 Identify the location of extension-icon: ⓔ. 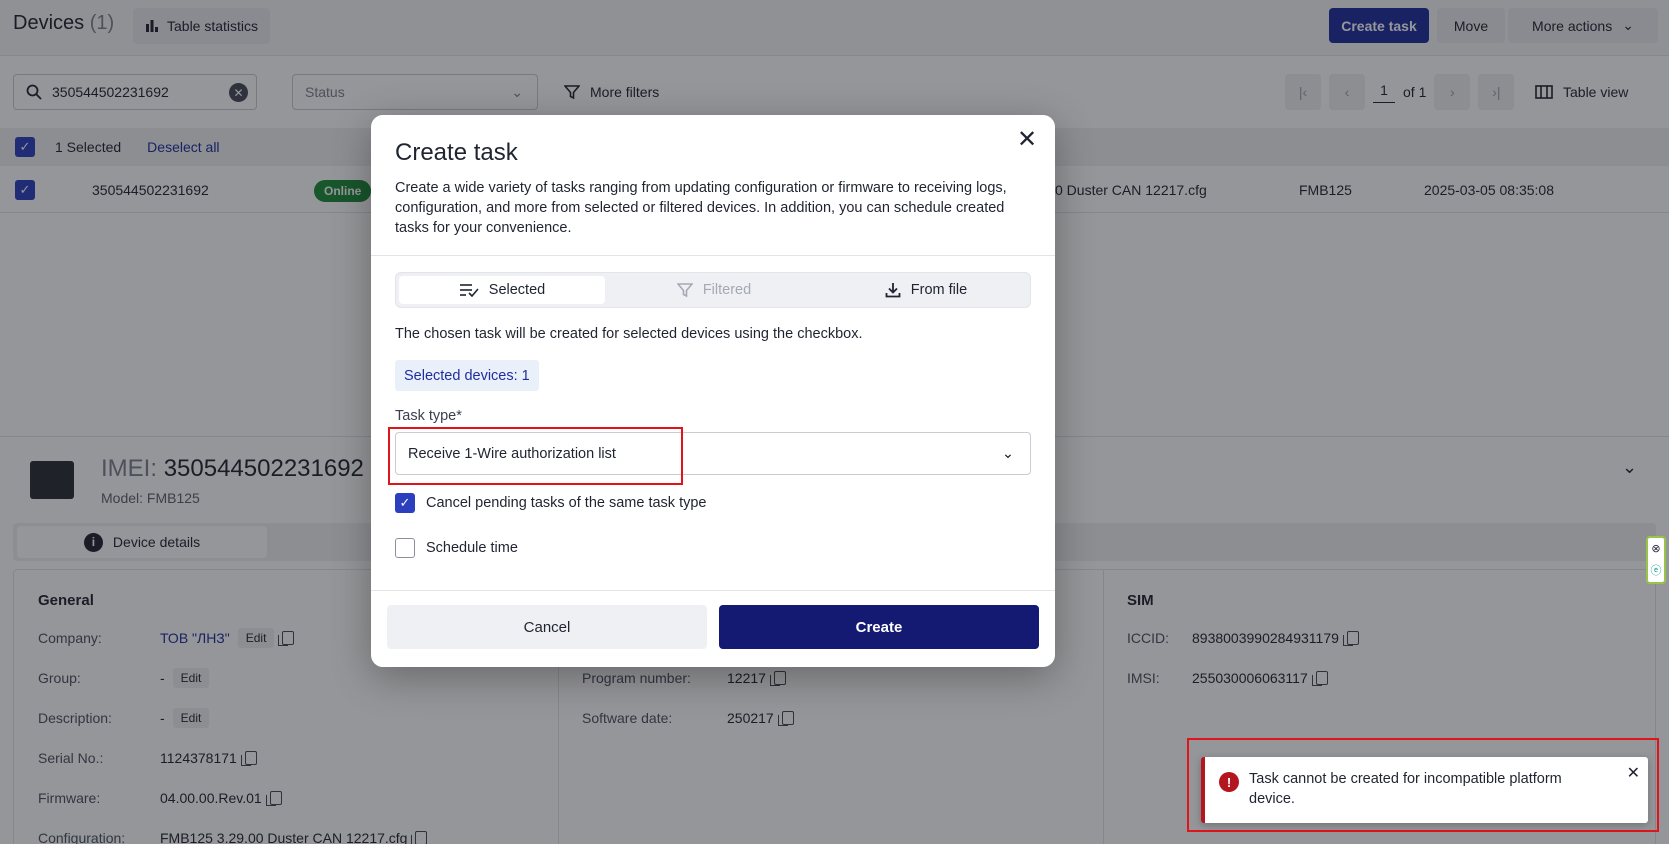
(1656, 570).